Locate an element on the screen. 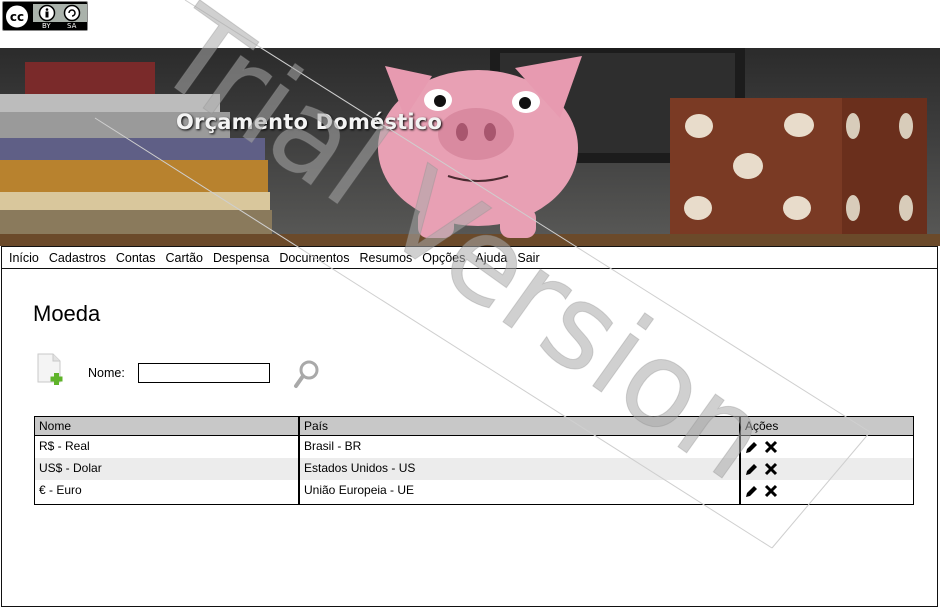  column-header-nome: Nome is located at coordinates (53, 426).